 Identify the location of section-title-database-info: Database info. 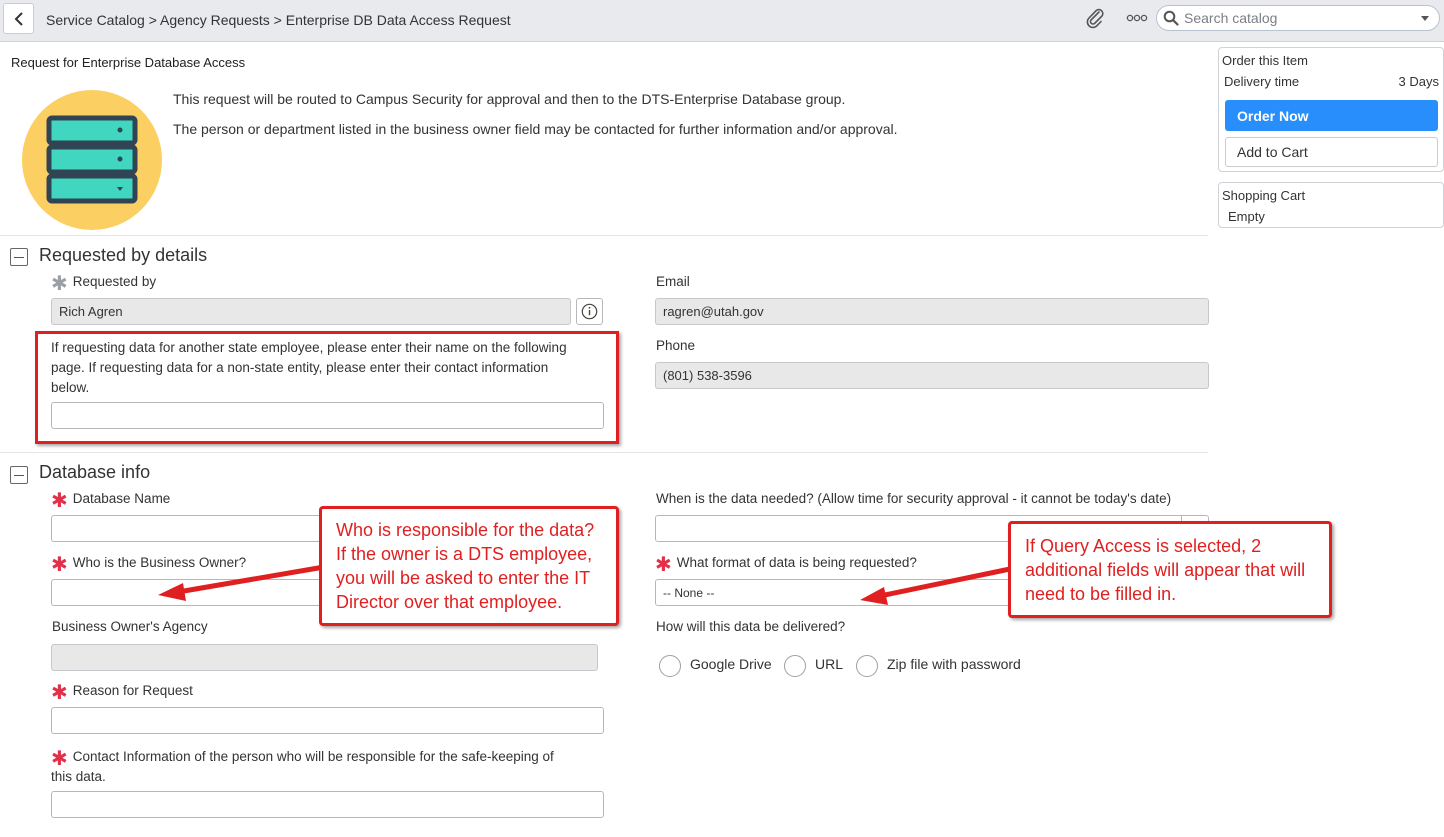
(95, 472).